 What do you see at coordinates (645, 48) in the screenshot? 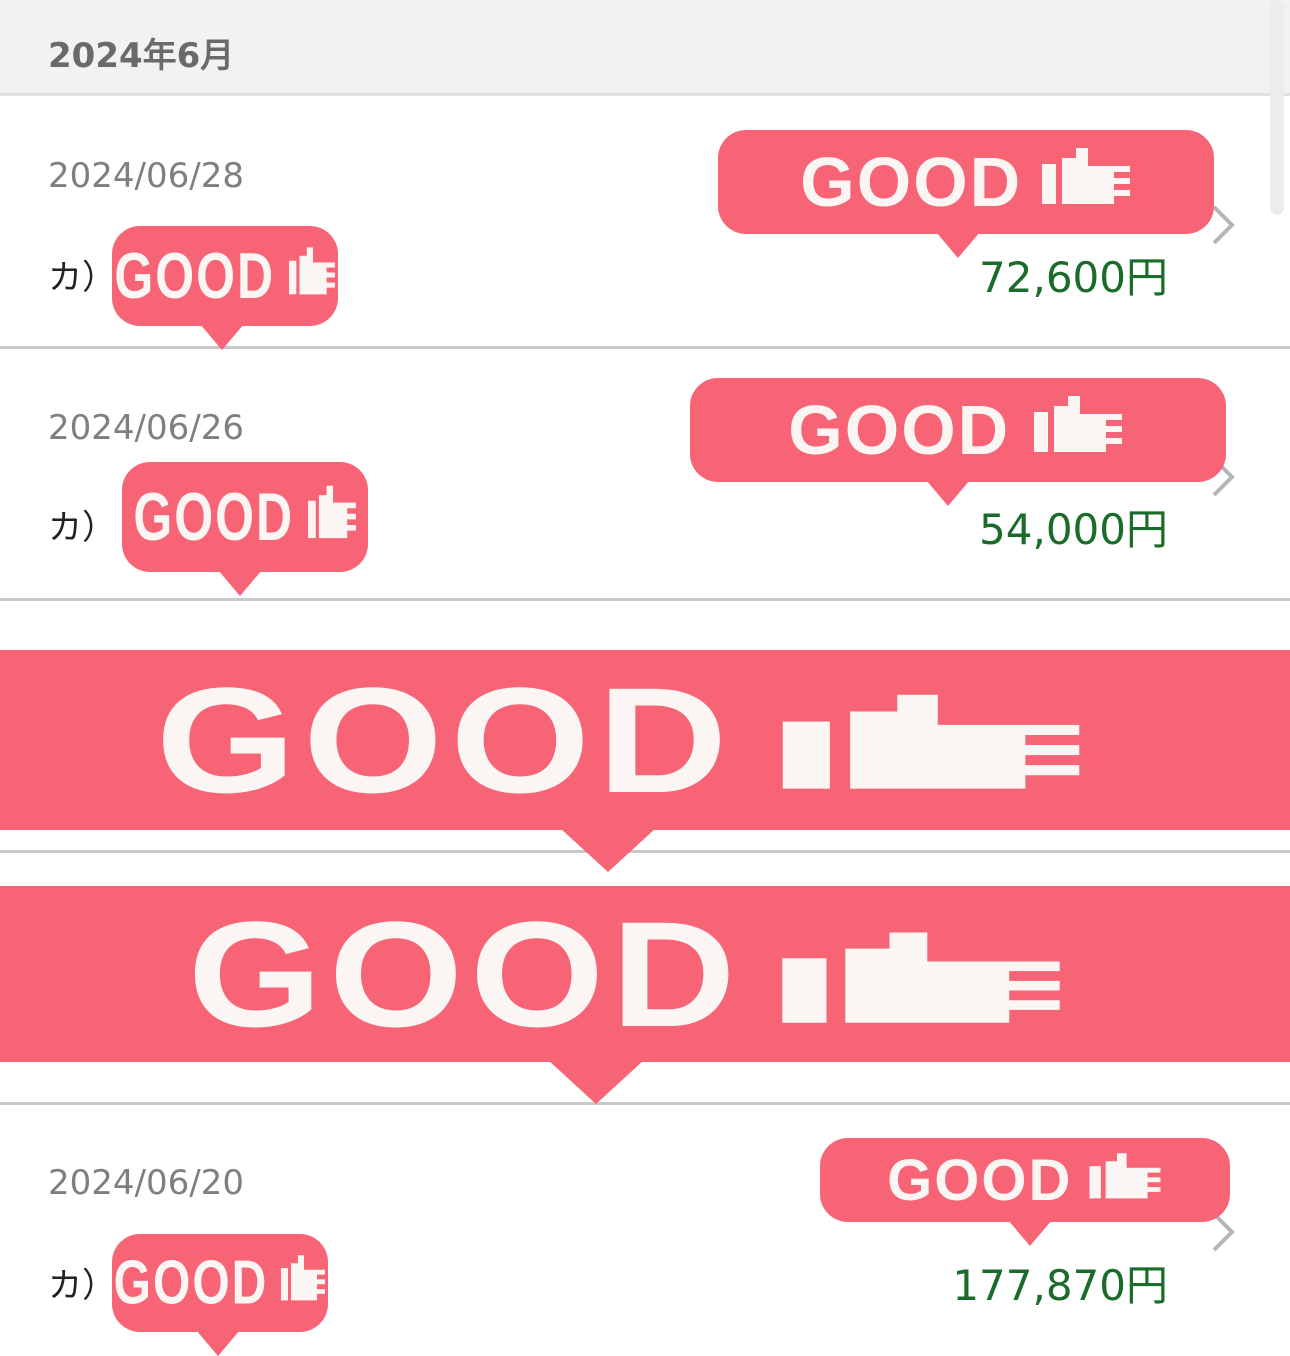
I see `month-header: 2024年6月` at bounding box center [645, 48].